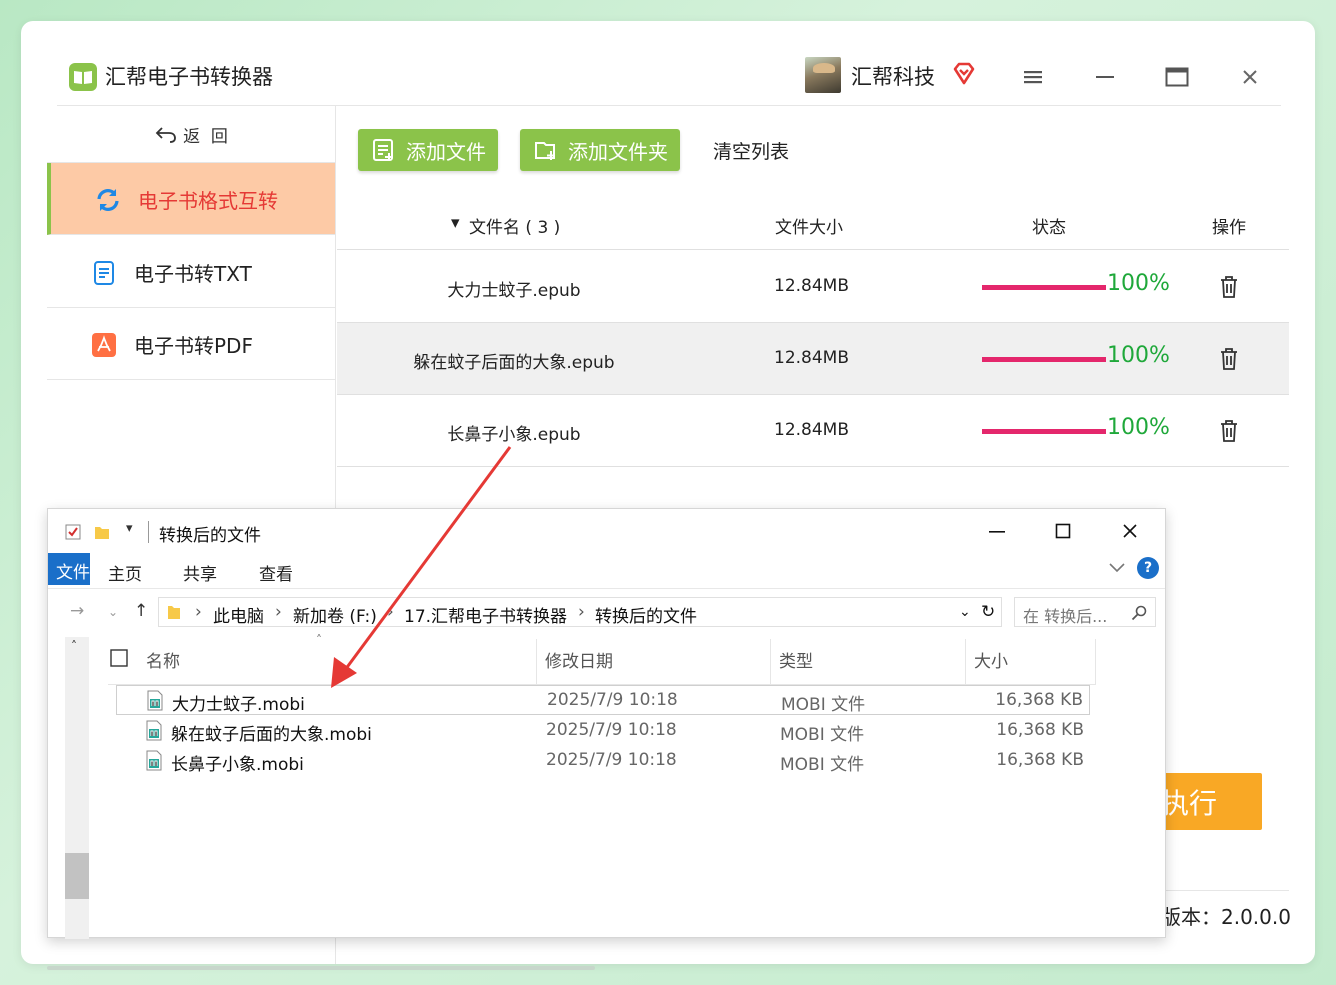 This screenshot has height=985, width=1336. Describe the element at coordinates (73, 532) in the screenshot. I see `properties-check-icon` at that location.